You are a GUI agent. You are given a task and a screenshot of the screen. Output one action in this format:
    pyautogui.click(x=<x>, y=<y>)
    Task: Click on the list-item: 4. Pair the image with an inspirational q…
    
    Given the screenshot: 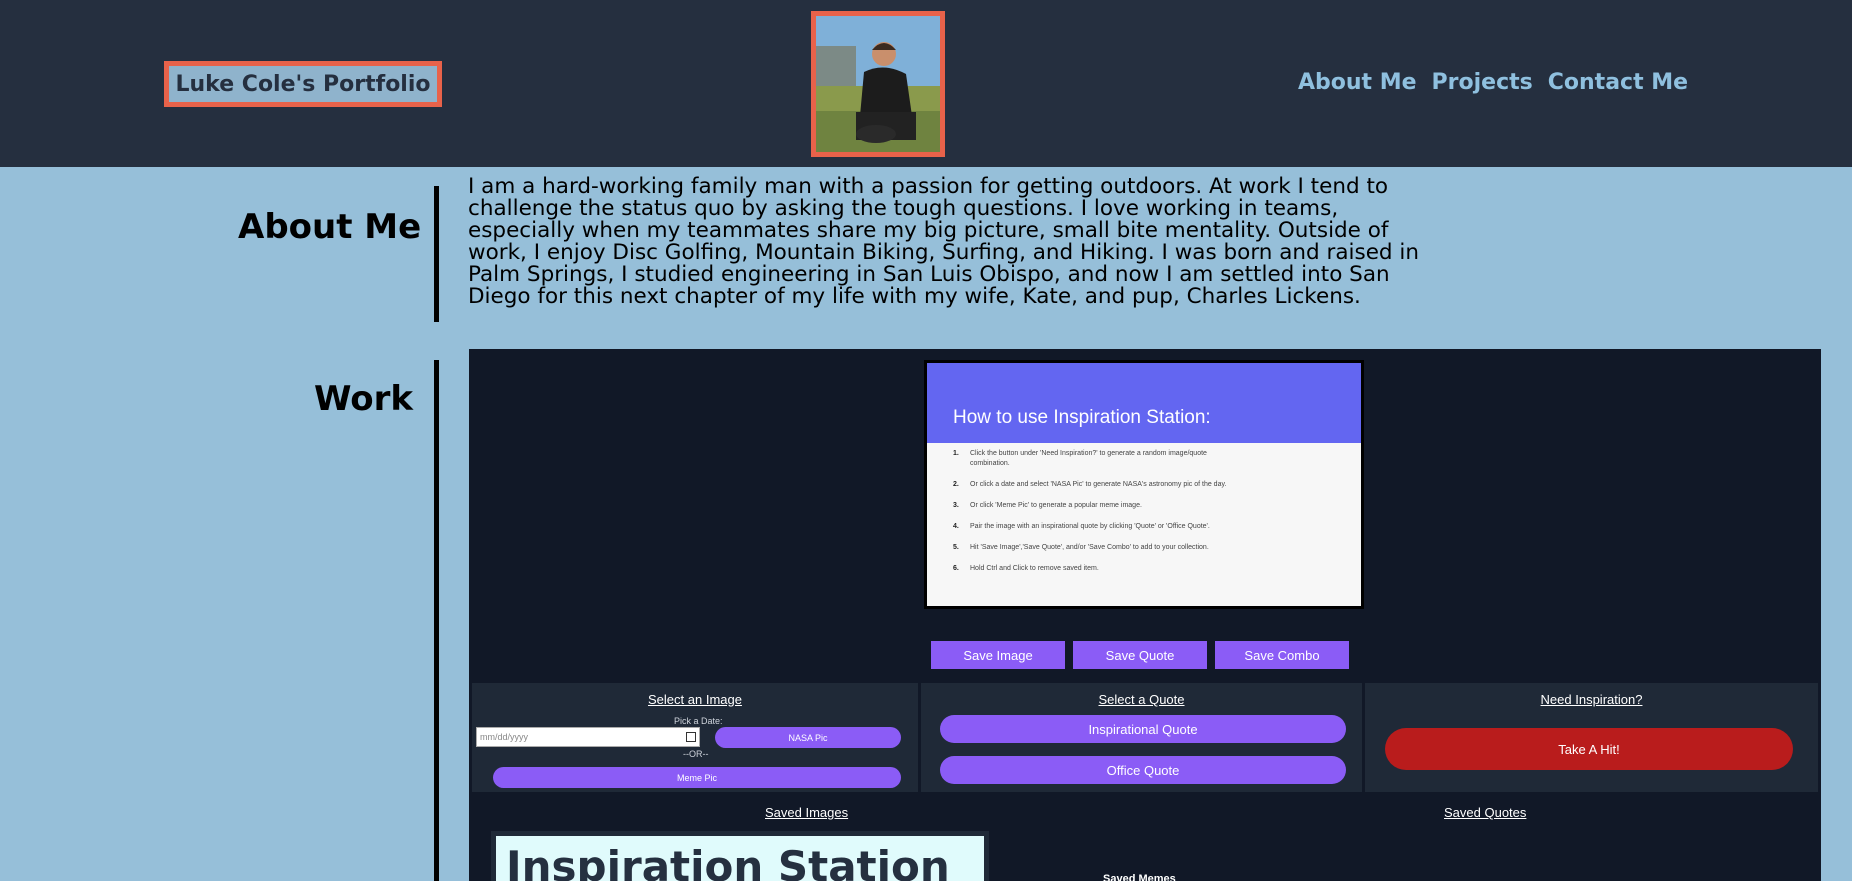 What is the action you would take?
    pyautogui.click(x=1081, y=526)
    